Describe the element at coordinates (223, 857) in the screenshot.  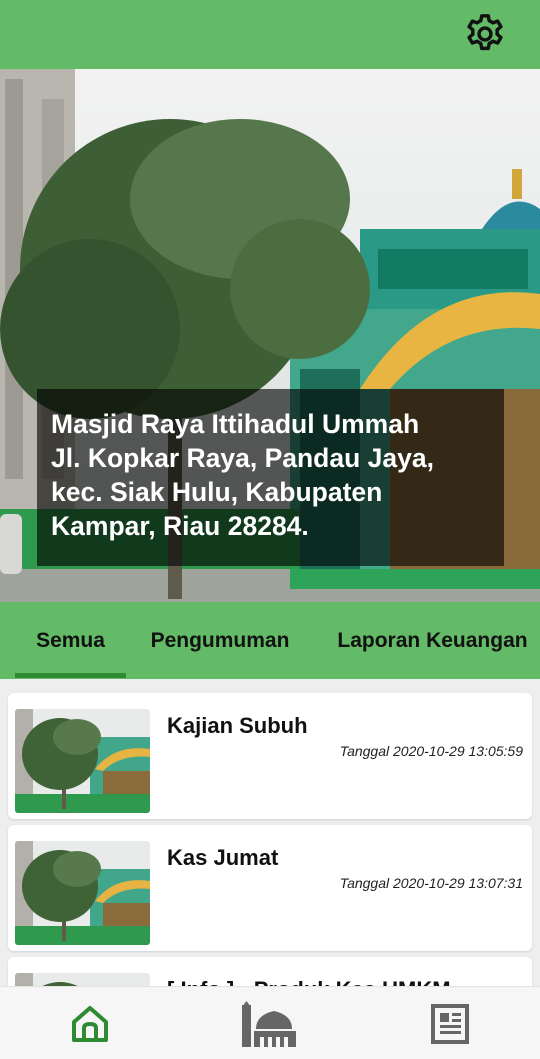
I see `post-title: Kas Jumat` at that location.